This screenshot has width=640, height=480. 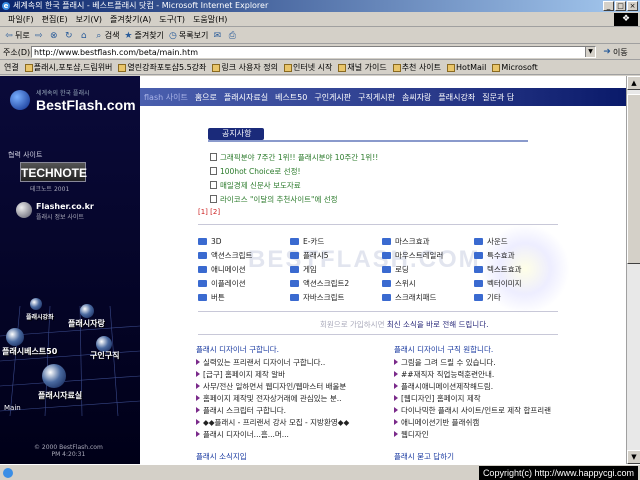 What do you see at coordinates (633, 457) in the screenshot?
I see `scroll-down-icon: ▼` at bounding box center [633, 457].